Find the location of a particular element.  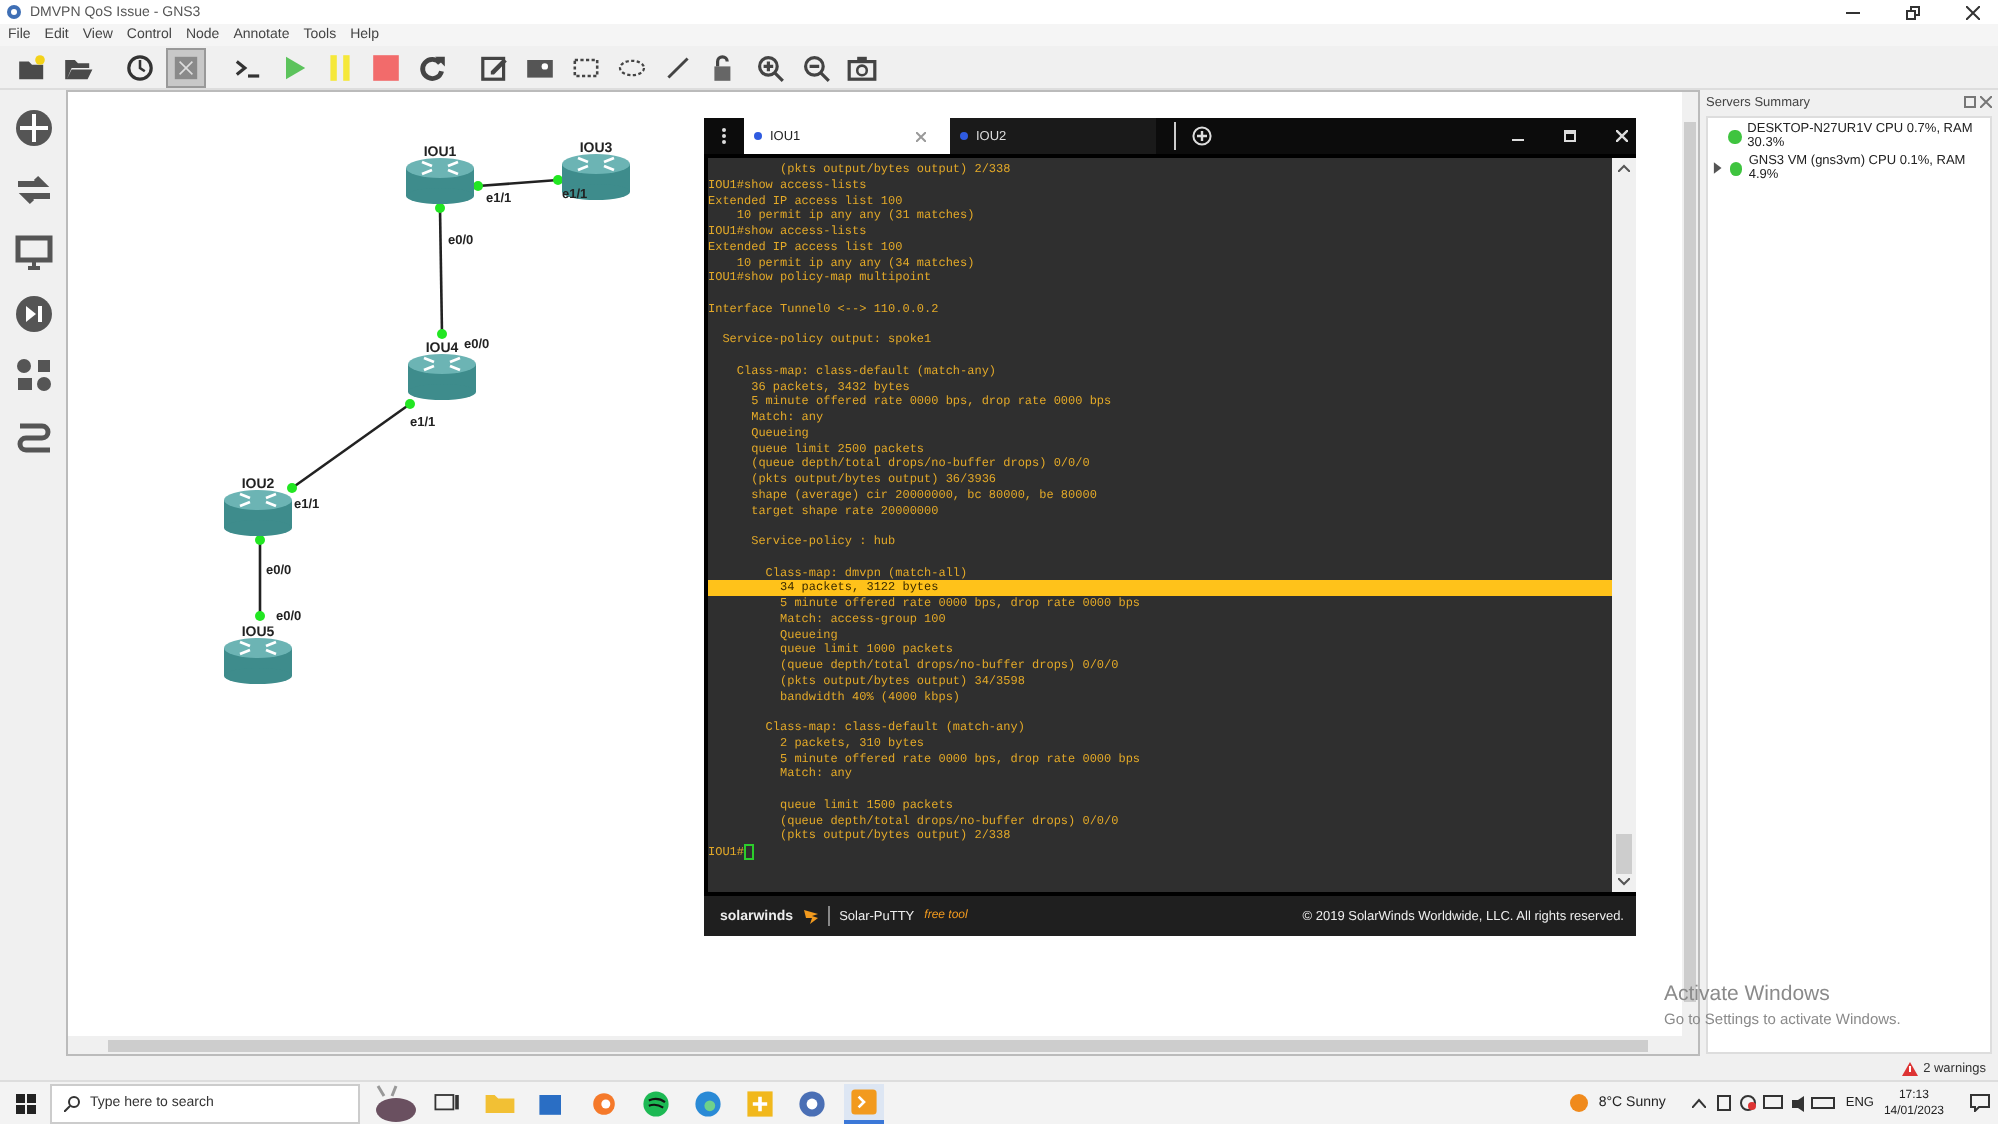

expand-arrow-icon is located at coordinates (1718, 168).